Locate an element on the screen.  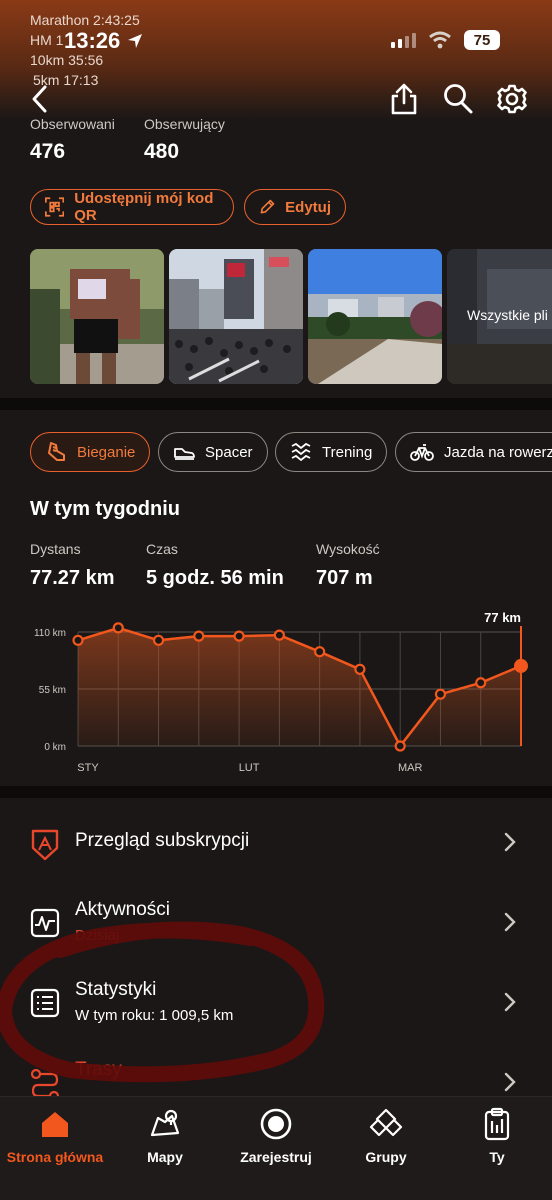
bicycle-icon is located at coordinates (422, 452).